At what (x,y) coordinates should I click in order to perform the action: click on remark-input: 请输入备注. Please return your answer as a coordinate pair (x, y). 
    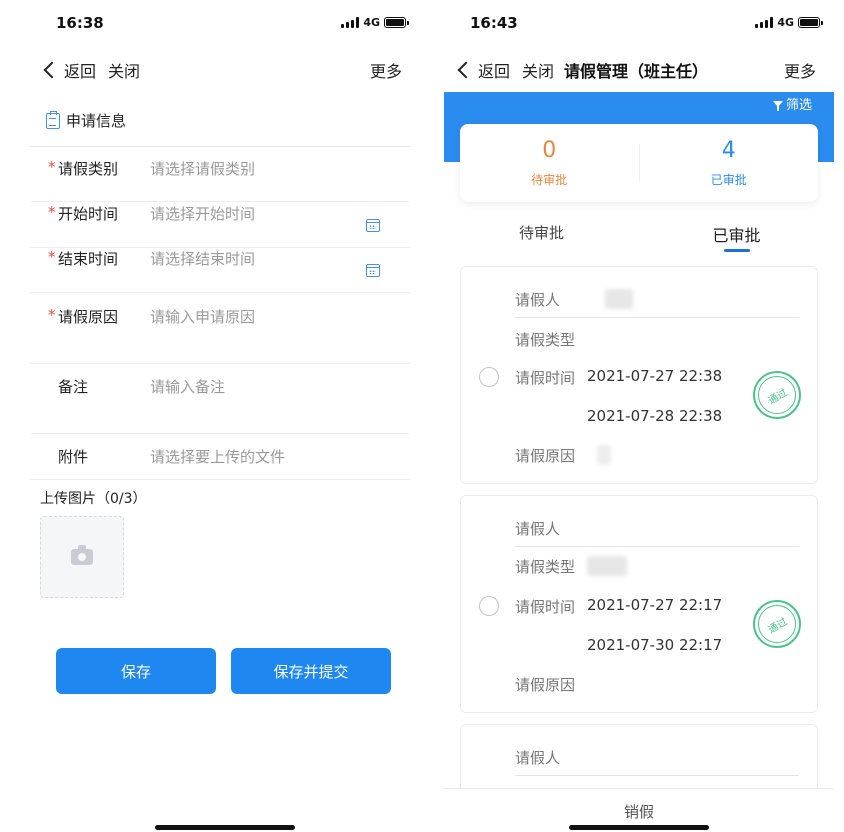
    Looking at the image, I should click on (280, 386).